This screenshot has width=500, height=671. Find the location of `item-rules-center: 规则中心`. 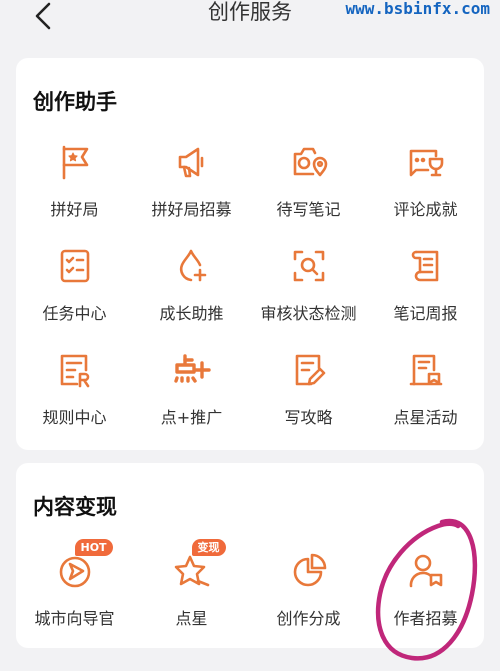

item-rules-center: 规则中心 is located at coordinates (74, 398).